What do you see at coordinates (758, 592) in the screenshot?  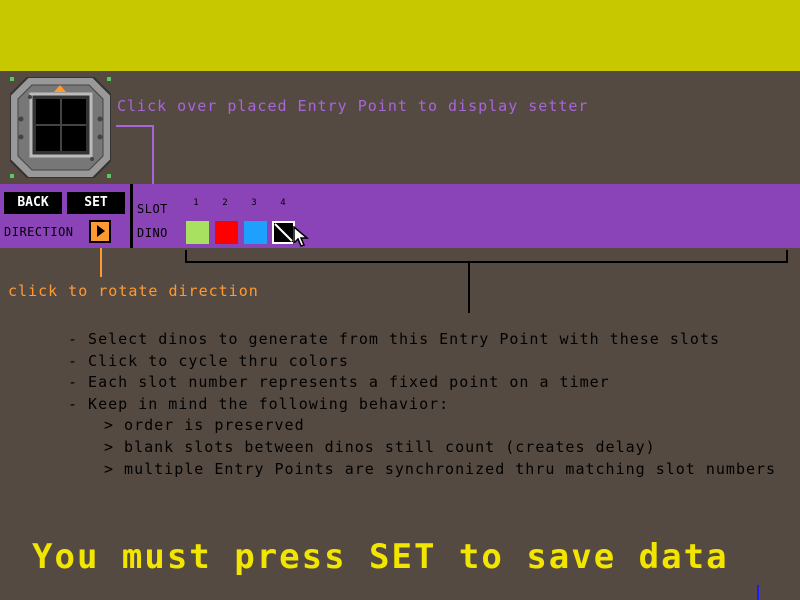 I see `edge-marker` at bounding box center [758, 592].